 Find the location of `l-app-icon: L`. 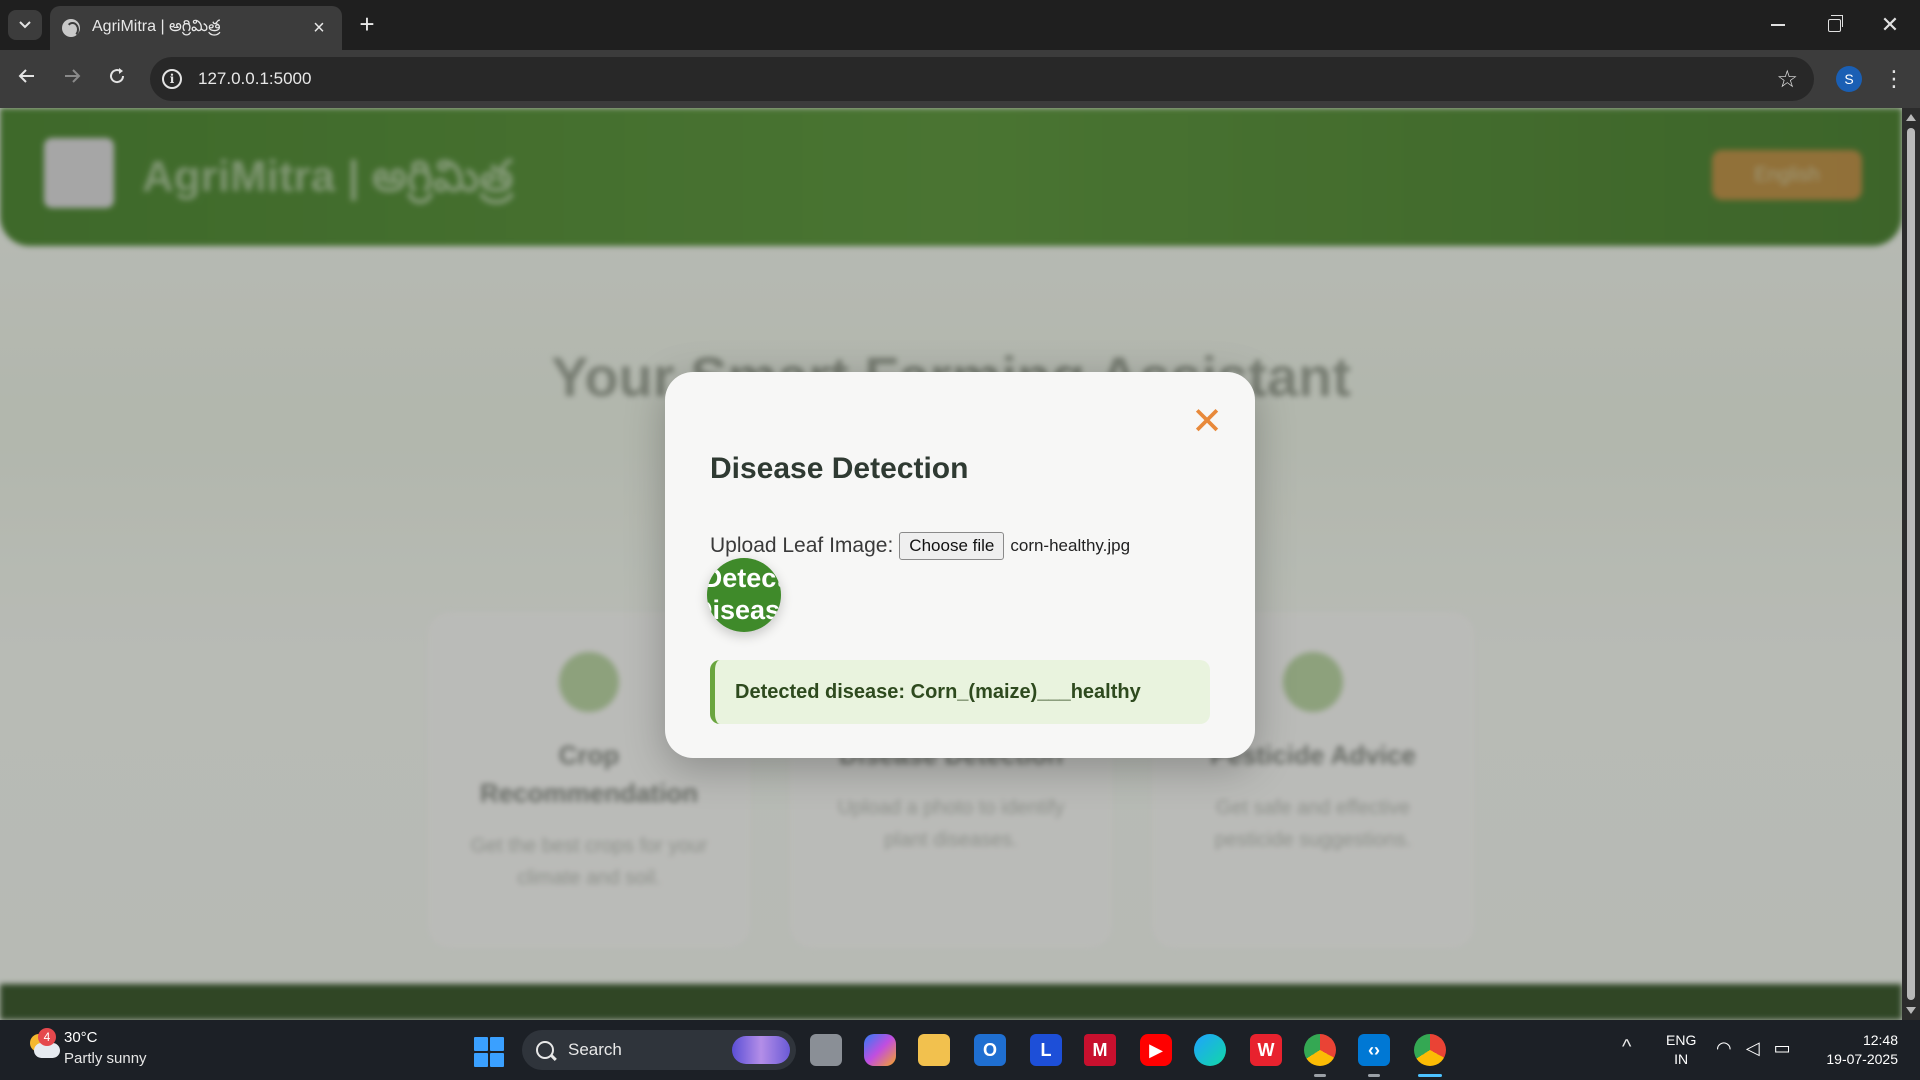

l-app-icon: L is located at coordinates (1046, 1050).